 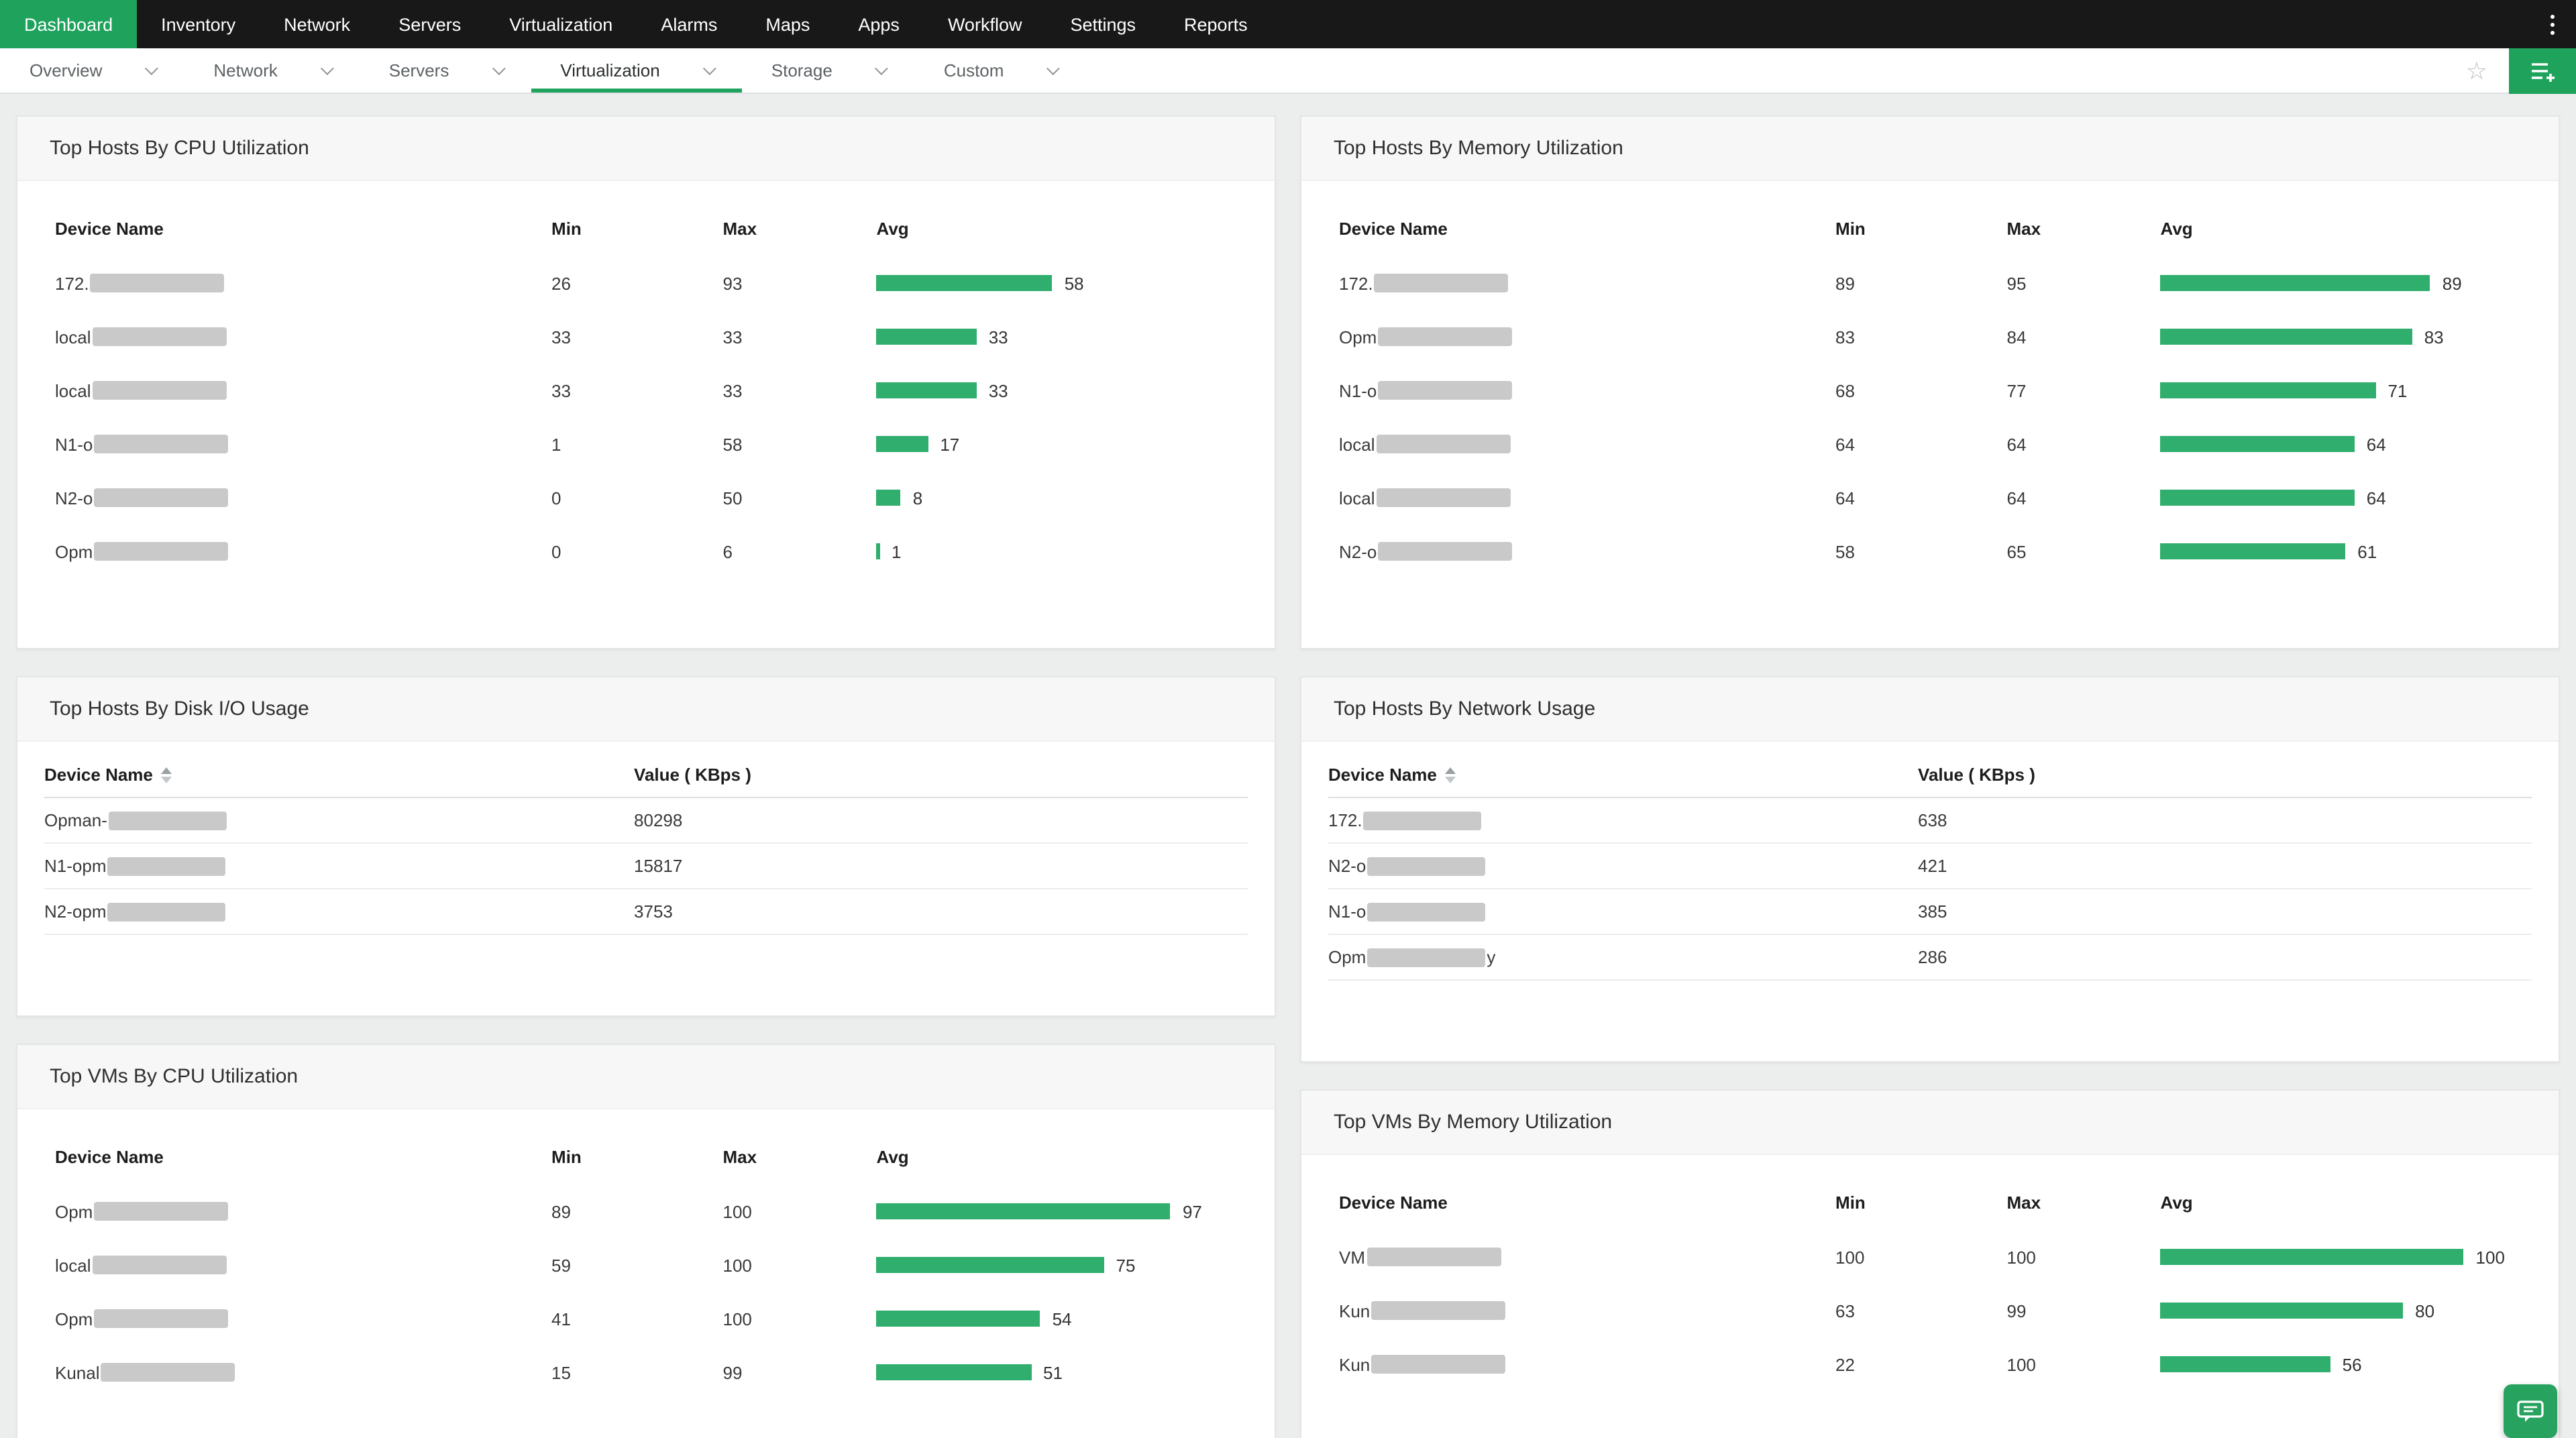 What do you see at coordinates (1930, 337) in the screenshot?
I see `table-row: Opm 83 84 83` at bounding box center [1930, 337].